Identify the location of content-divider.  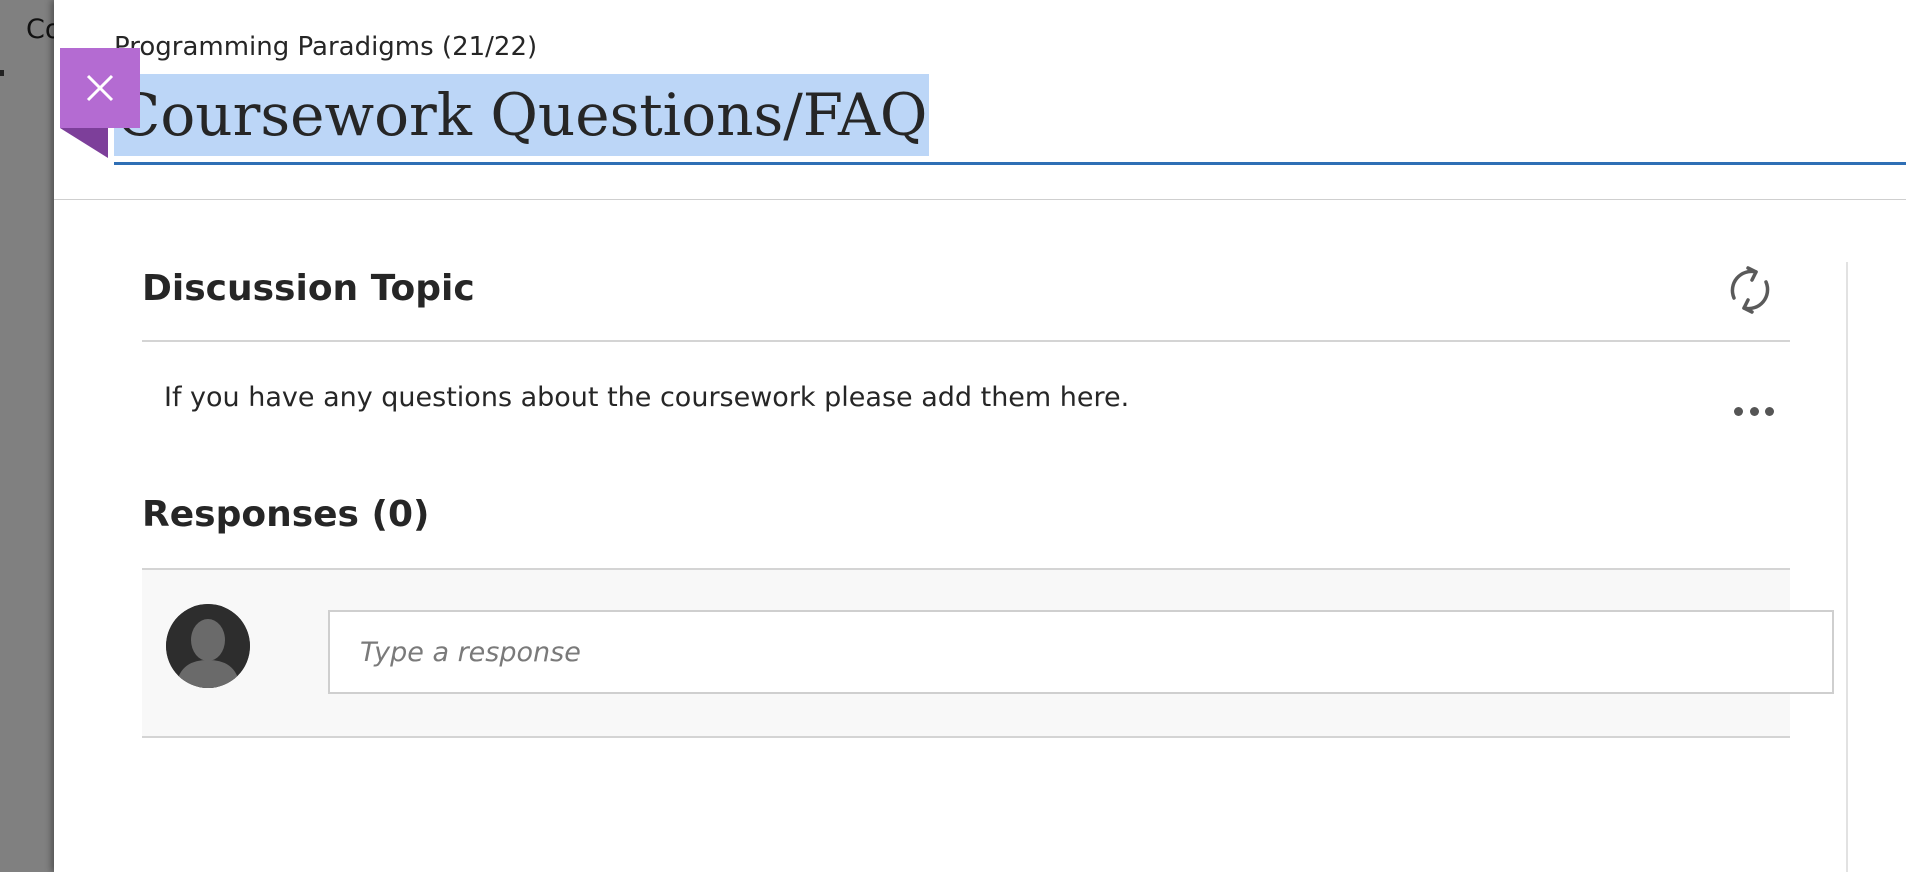
(1847, 567).